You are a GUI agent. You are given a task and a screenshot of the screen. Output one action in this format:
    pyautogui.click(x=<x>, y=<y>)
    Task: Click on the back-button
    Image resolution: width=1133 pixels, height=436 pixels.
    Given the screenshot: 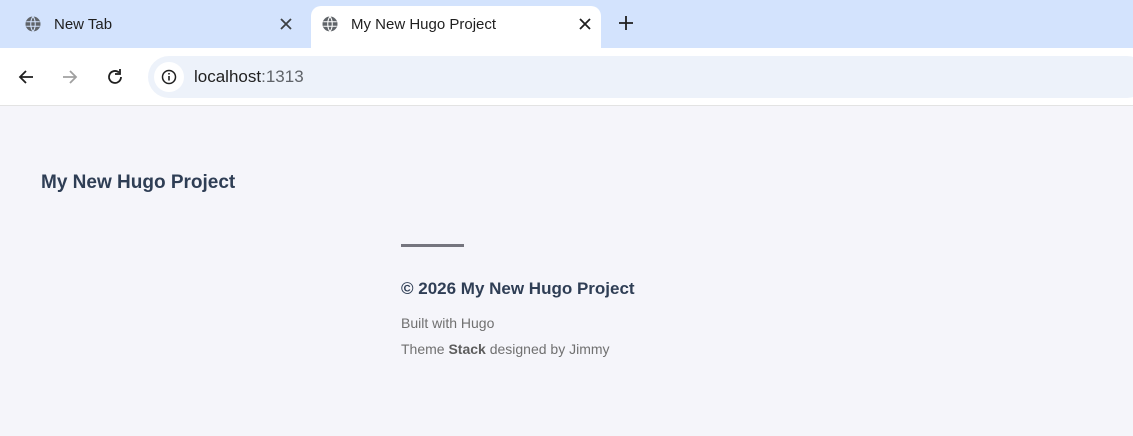 What is the action you would take?
    pyautogui.click(x=26, y=77)
    